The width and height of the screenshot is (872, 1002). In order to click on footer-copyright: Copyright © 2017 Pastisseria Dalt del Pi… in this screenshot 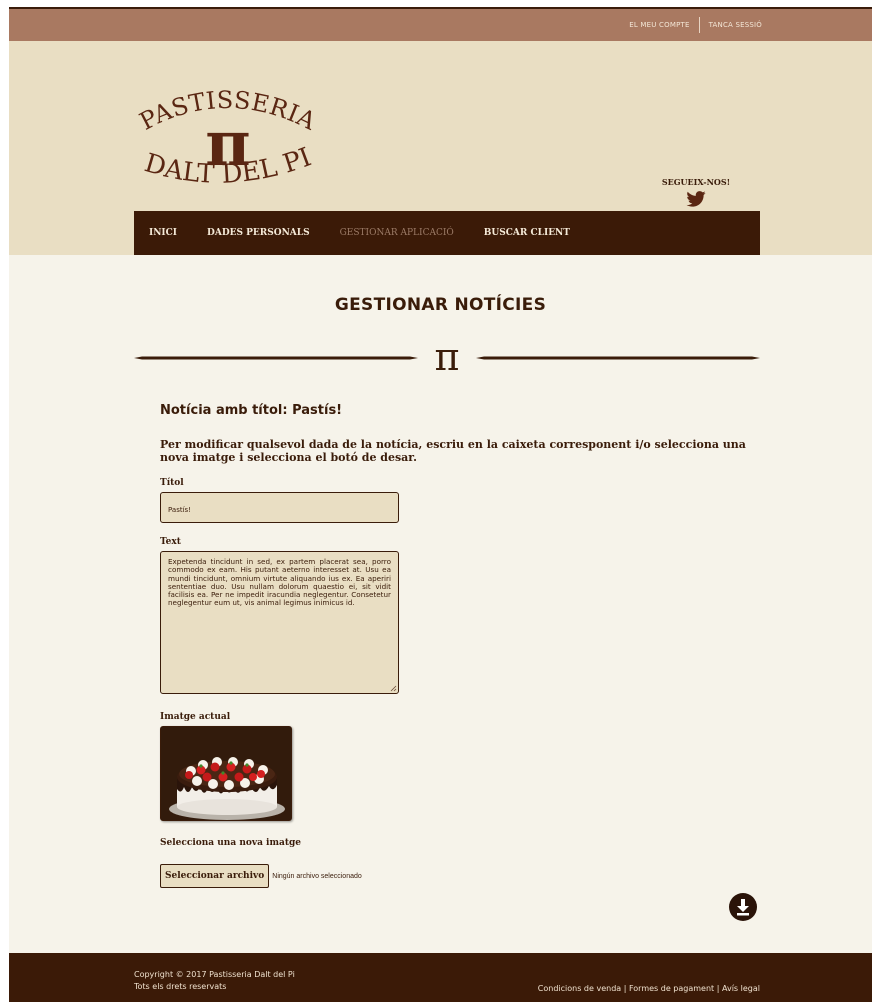, I will do `click(214, 981)`.